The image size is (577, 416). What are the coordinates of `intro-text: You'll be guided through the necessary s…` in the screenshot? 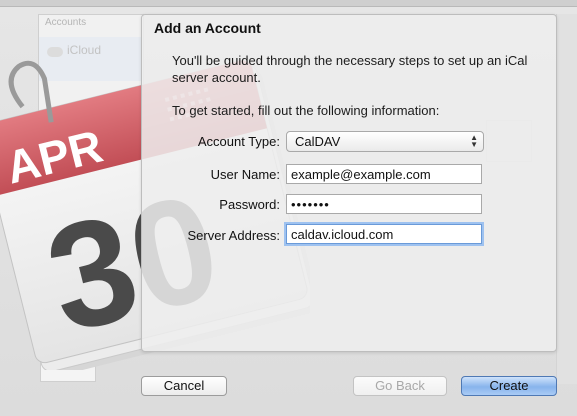 It's located at (350, 69).